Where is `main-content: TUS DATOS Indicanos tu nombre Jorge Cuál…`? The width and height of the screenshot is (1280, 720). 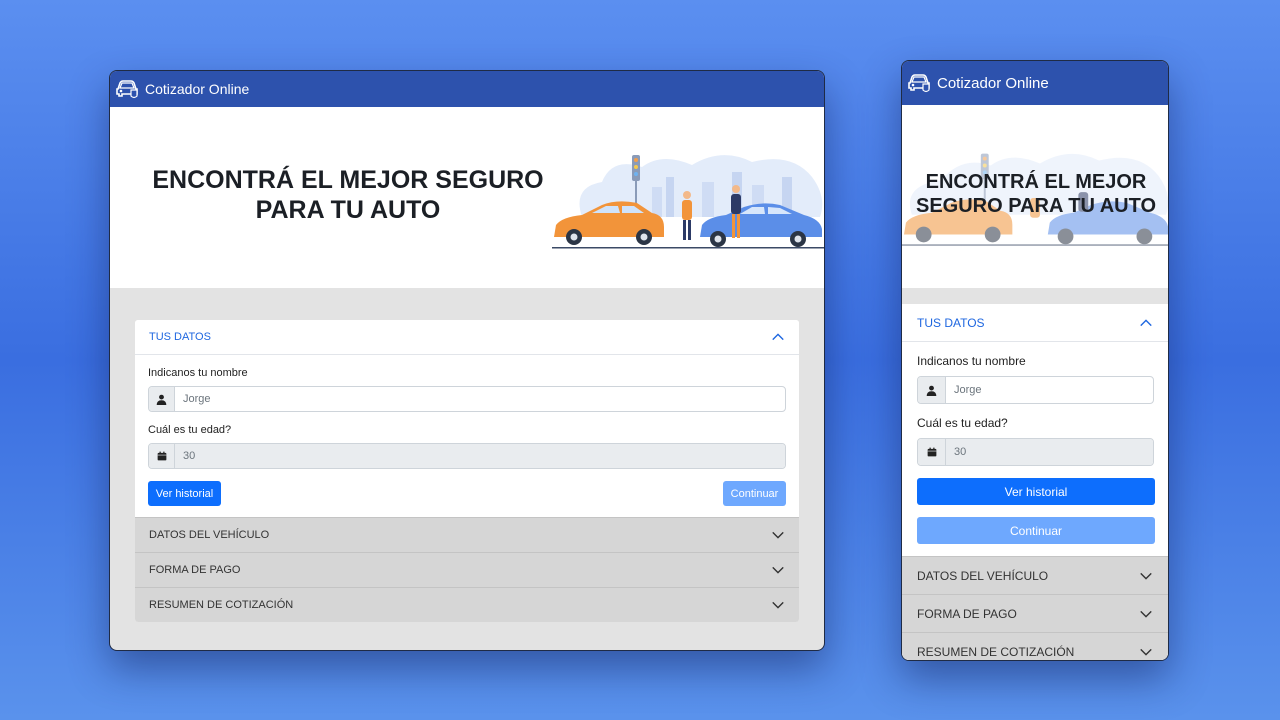 main-content: TUS DATOS Indicanos tu nombre Jorge Cuál… is located at coordinates (1035, 474).